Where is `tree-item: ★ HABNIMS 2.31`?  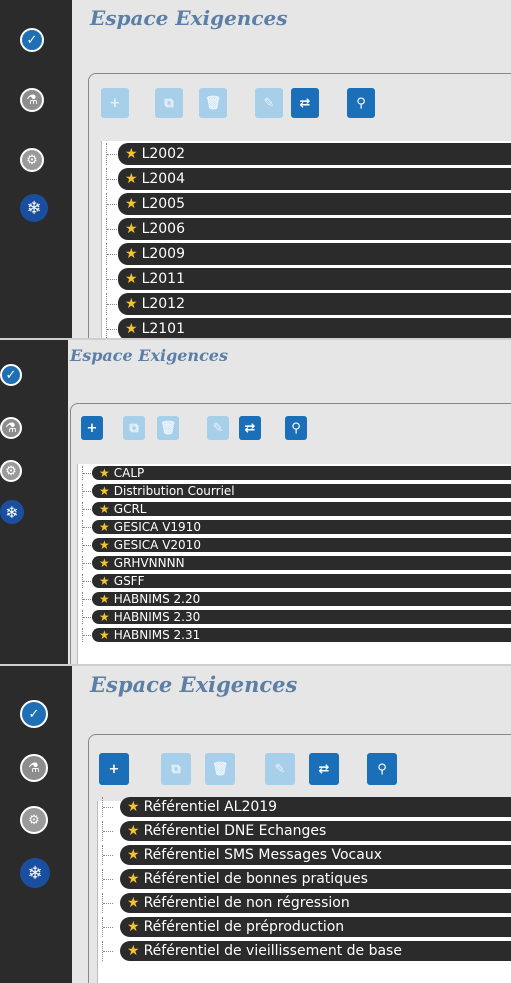
tree-item: ★ HABNIMS 2.31 is located at coordinates (294, 635).